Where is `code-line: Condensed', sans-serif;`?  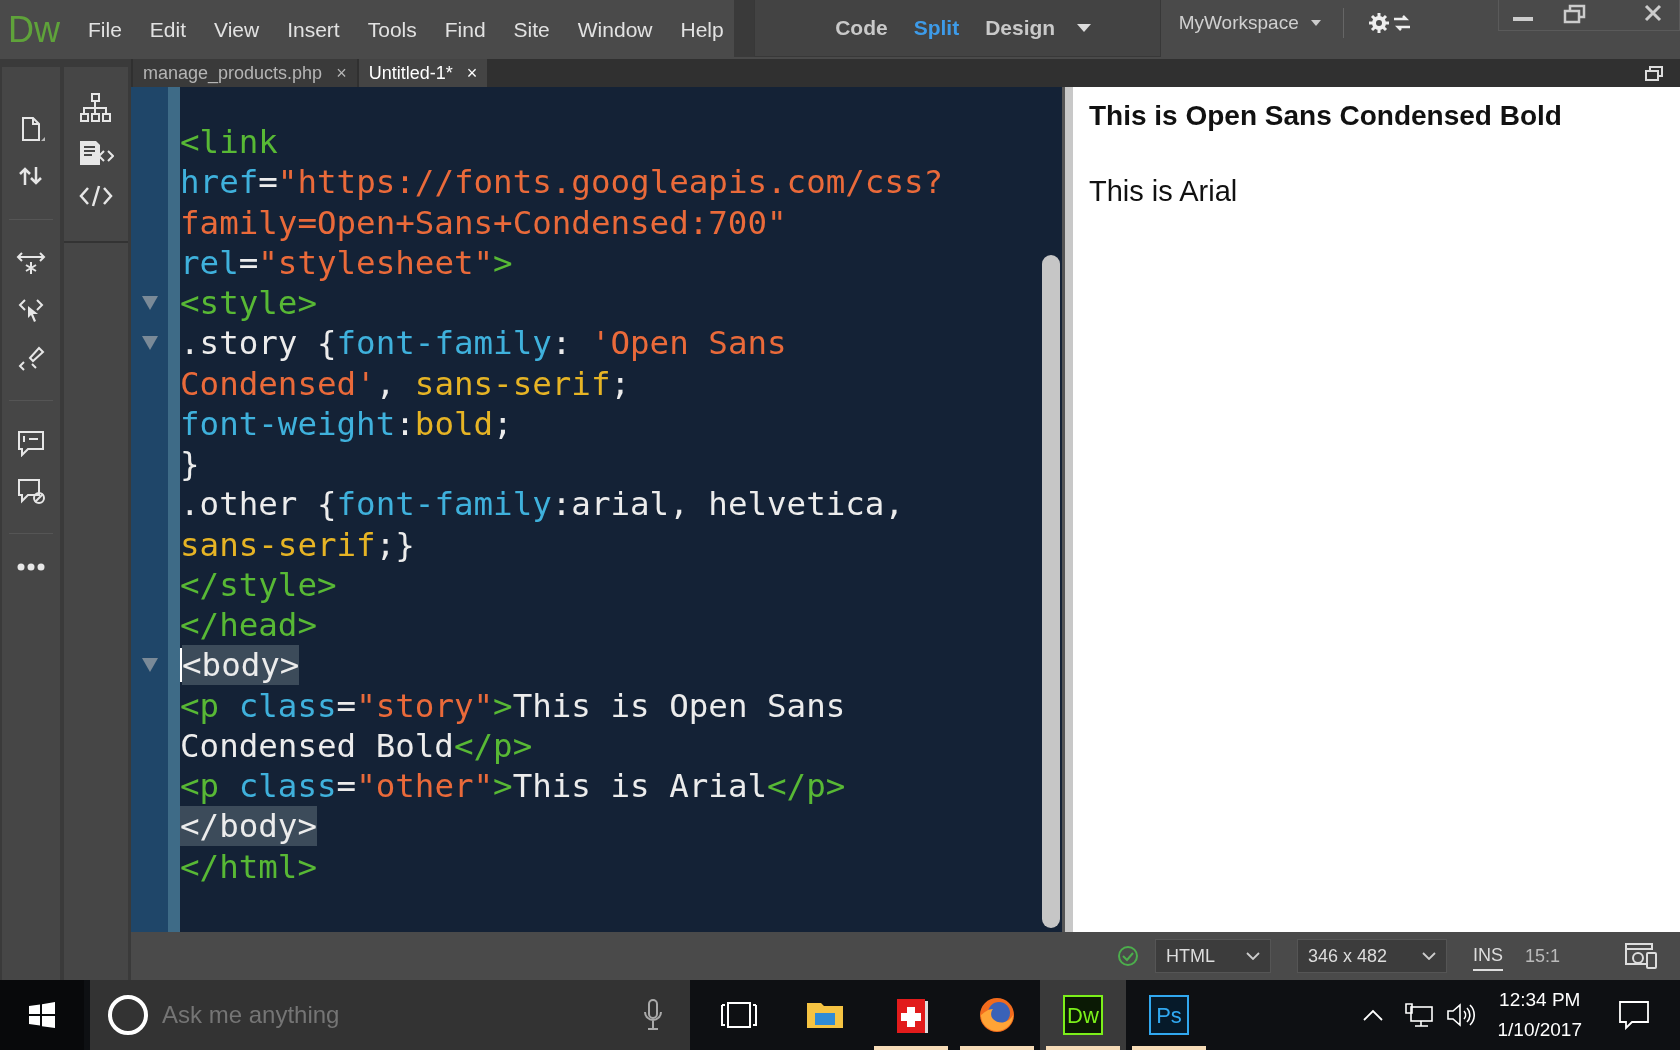 code-line: Condensed', sans-serif; is located at coordinates (405, 383).